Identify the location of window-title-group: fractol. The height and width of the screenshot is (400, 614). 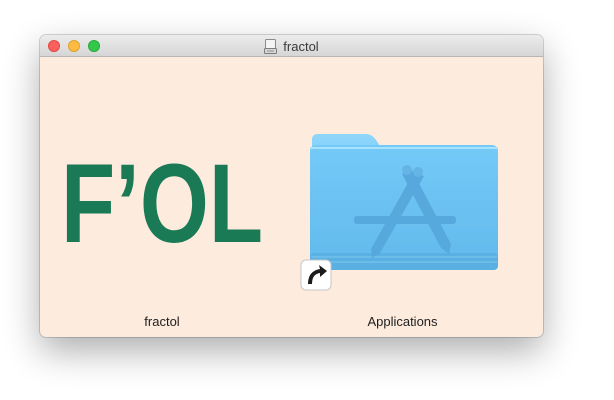
(291, 46).